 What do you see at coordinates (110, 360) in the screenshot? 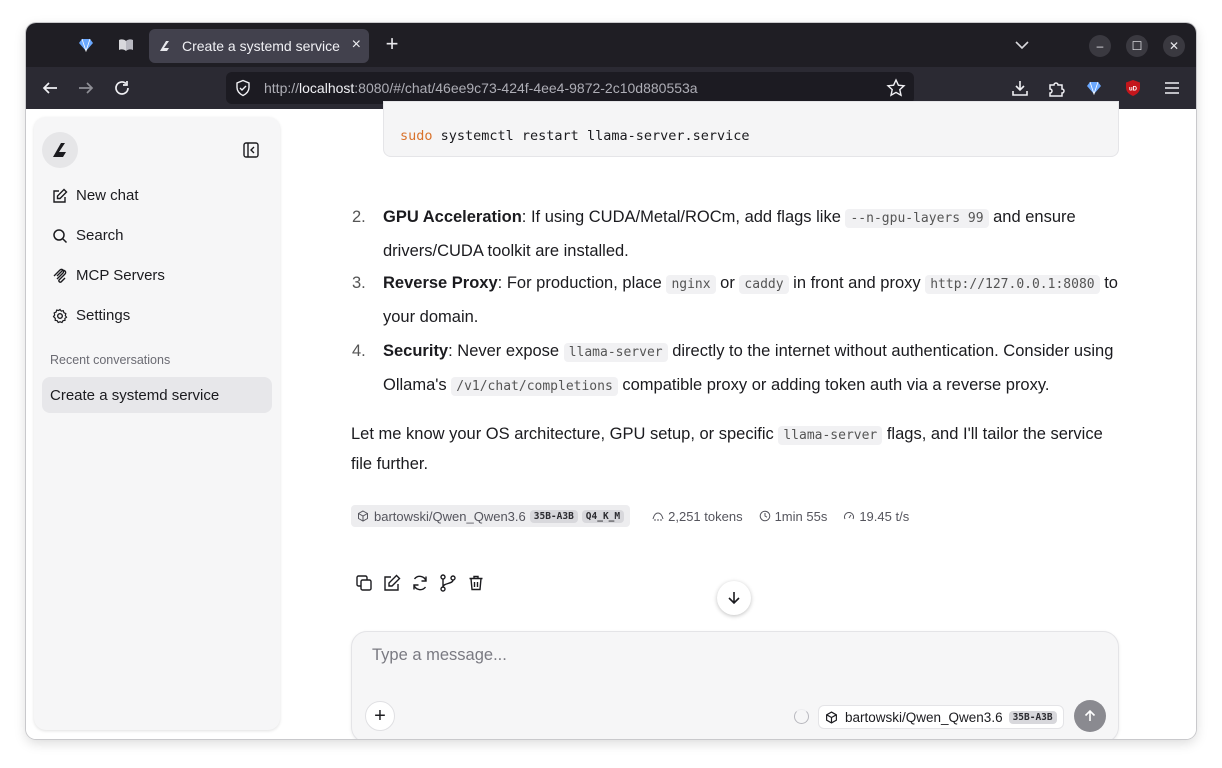
I see `recent-conversations-heading: Recent conversations` at bounding box center [110, 360].